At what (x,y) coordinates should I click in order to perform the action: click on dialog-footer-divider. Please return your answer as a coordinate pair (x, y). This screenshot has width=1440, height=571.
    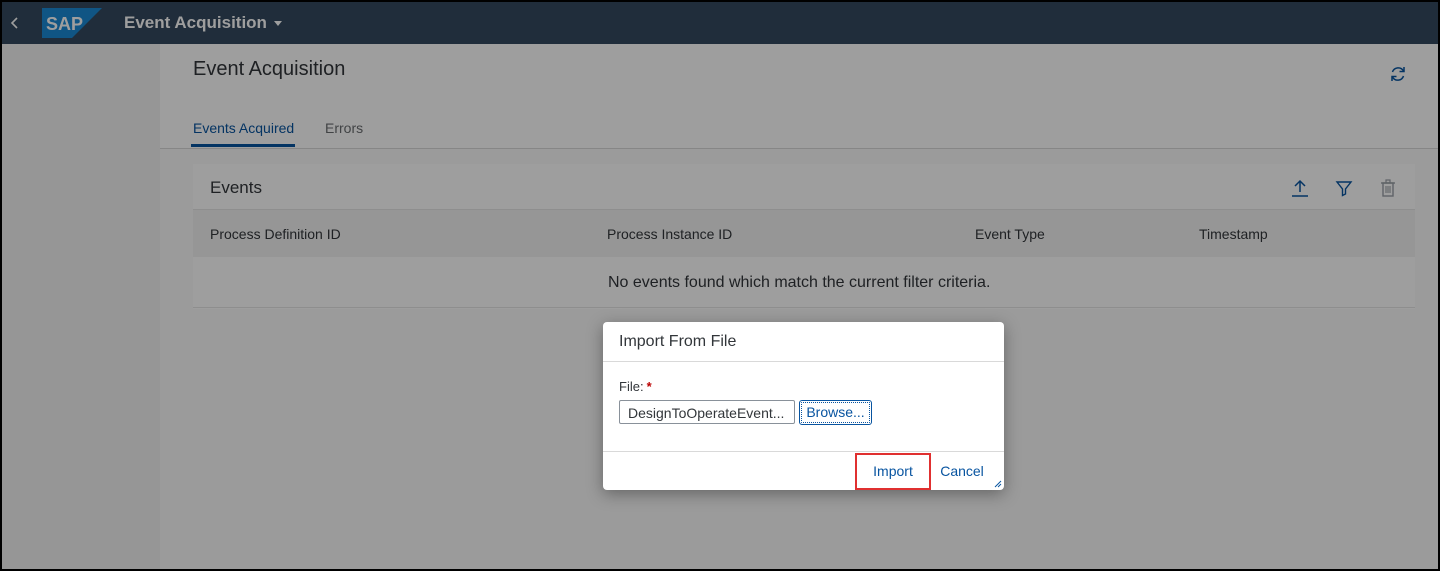
    Looking at the image, I should click on (803, 451).